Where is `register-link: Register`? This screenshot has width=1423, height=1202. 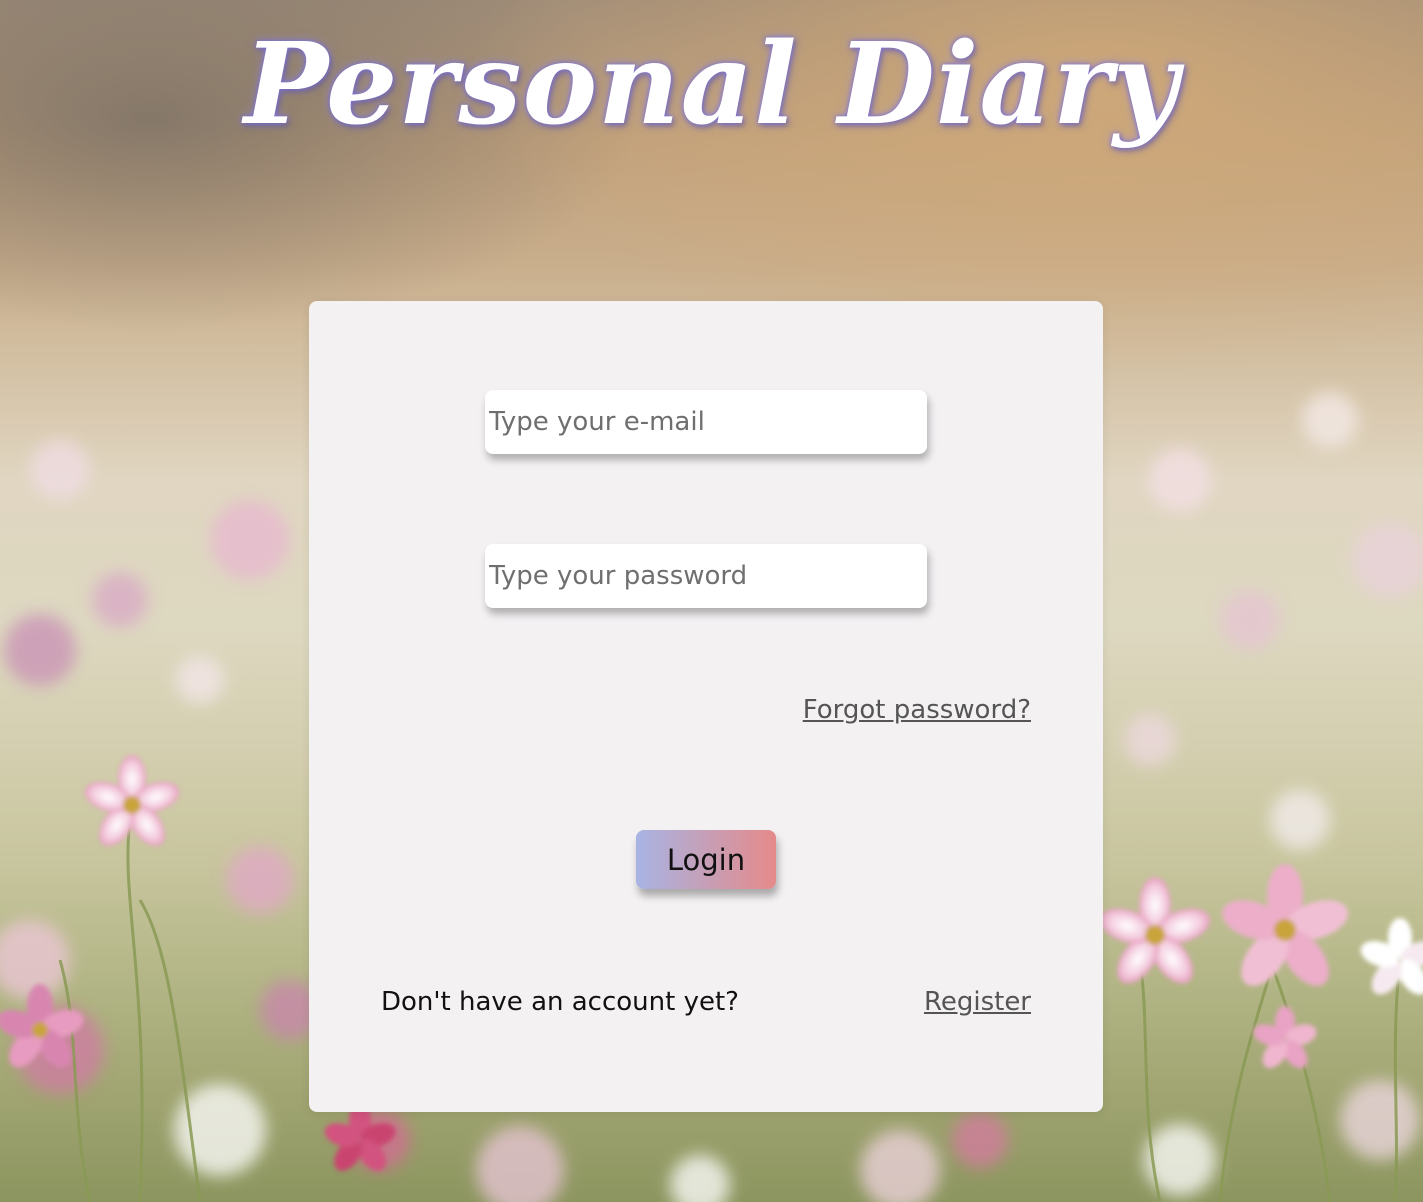
register-link: Register is located at coordinates (977, 1002).